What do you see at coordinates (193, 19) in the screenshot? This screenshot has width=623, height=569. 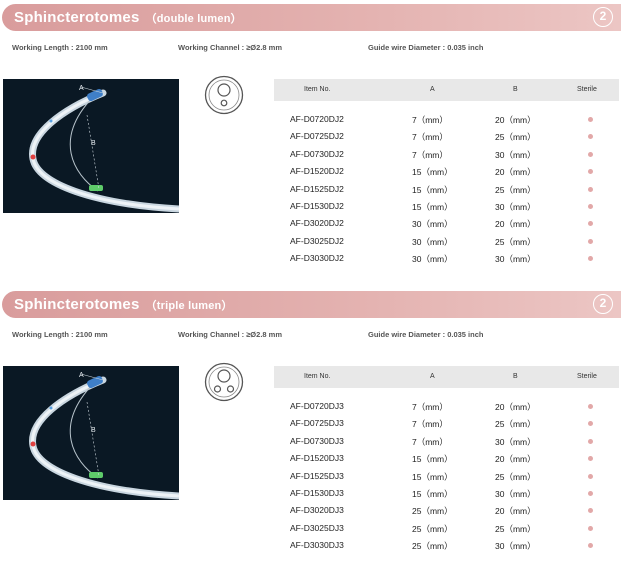 I see `section-subtitle: （double lumen）` at bounding box center [193, 19].